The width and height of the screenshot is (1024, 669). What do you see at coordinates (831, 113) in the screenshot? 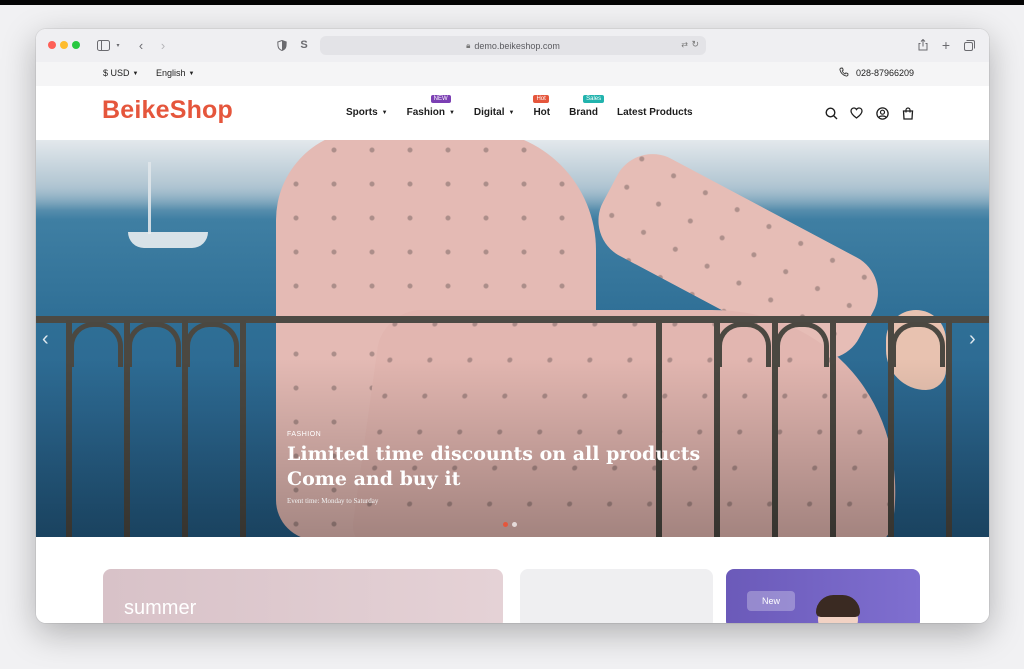
I see `search-icon` at bounding box center [831, 113].